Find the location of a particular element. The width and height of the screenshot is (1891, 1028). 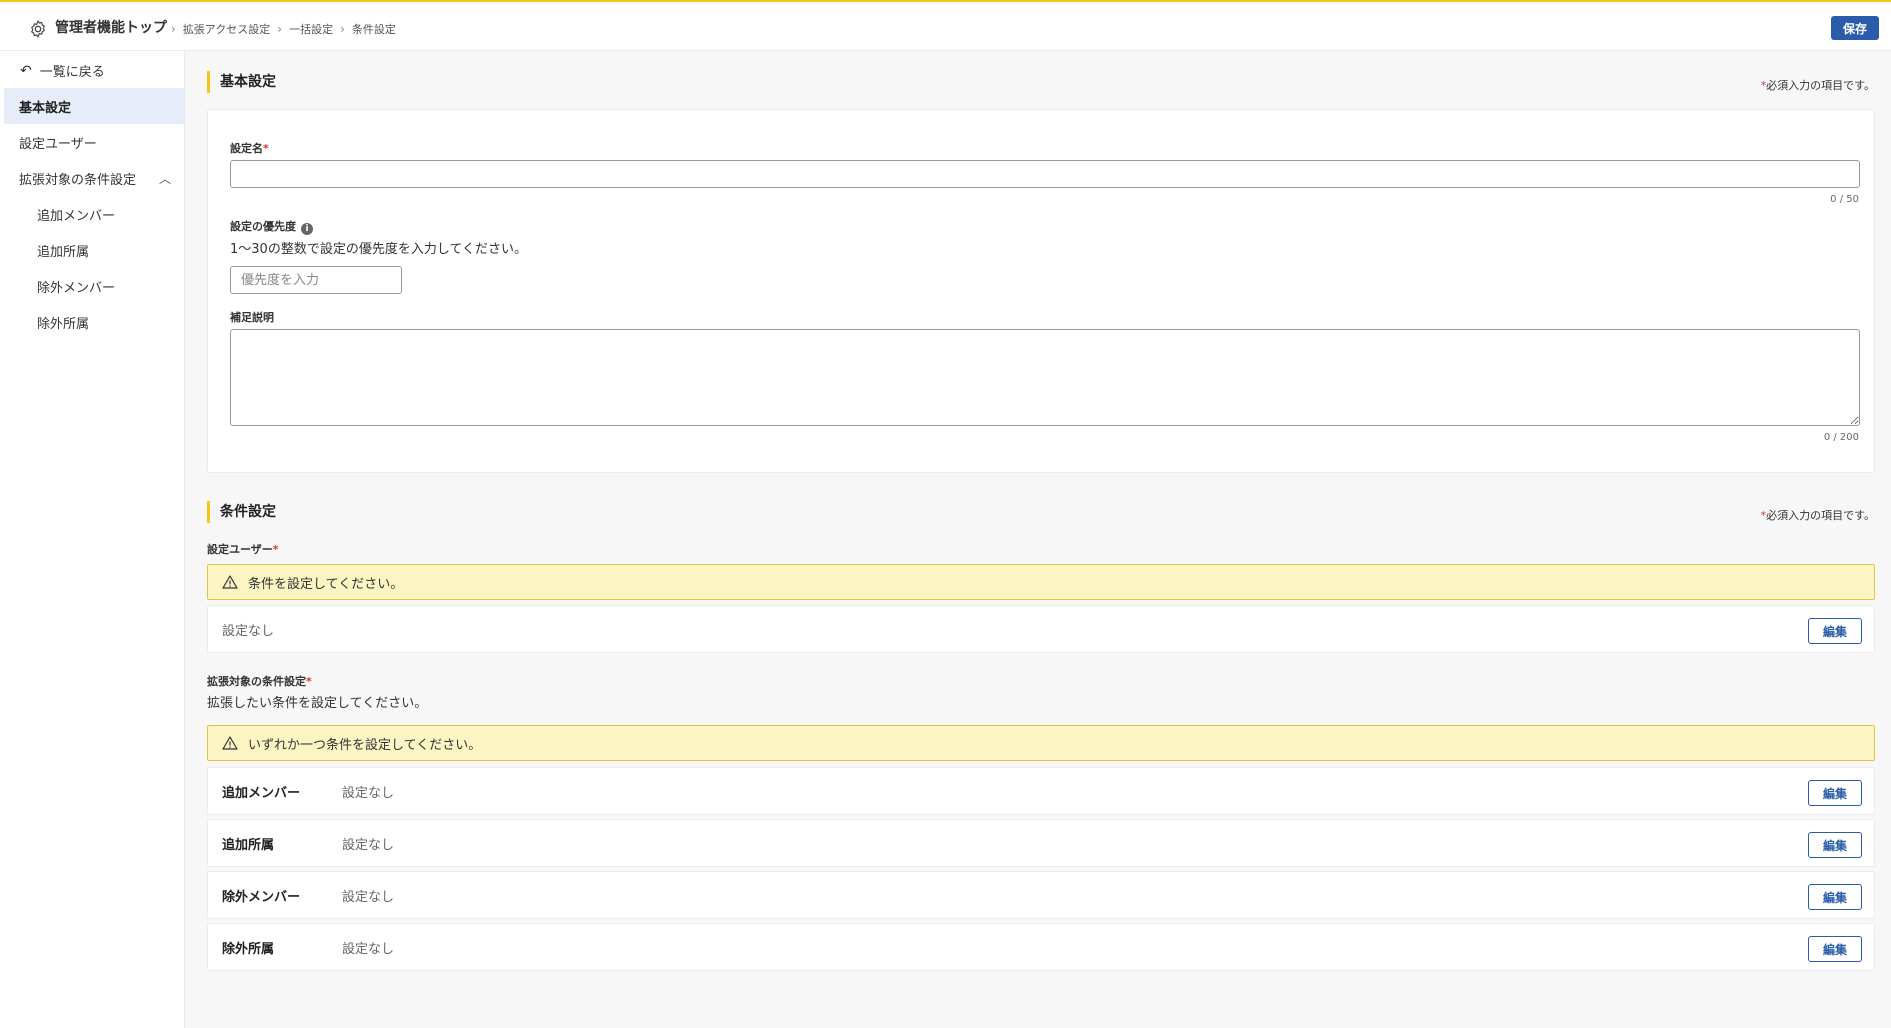

sidebar-item-exclude-dept: 除外所属 is located at coordinates (94, 322).